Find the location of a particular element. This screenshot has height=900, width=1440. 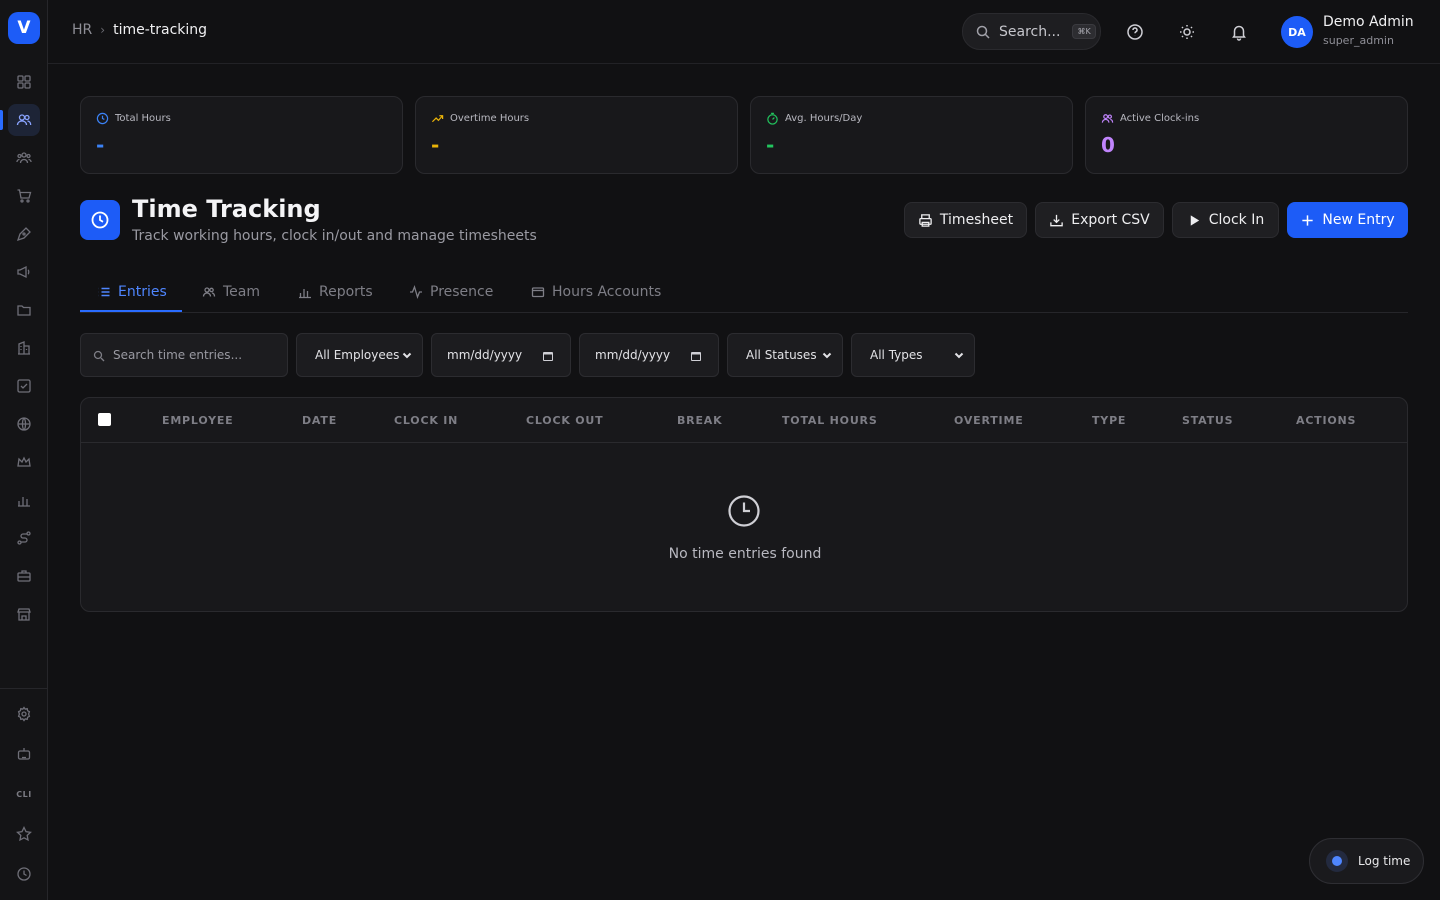

sidebar-item-analytics is located at coordinates (24, 500).